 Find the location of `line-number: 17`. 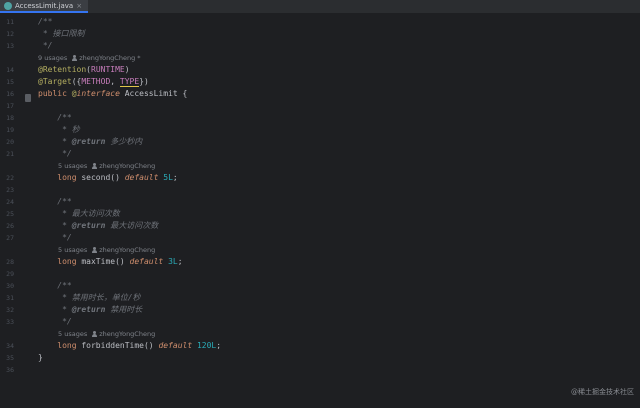

line-number: 17 is located at coordinates (10, 106).